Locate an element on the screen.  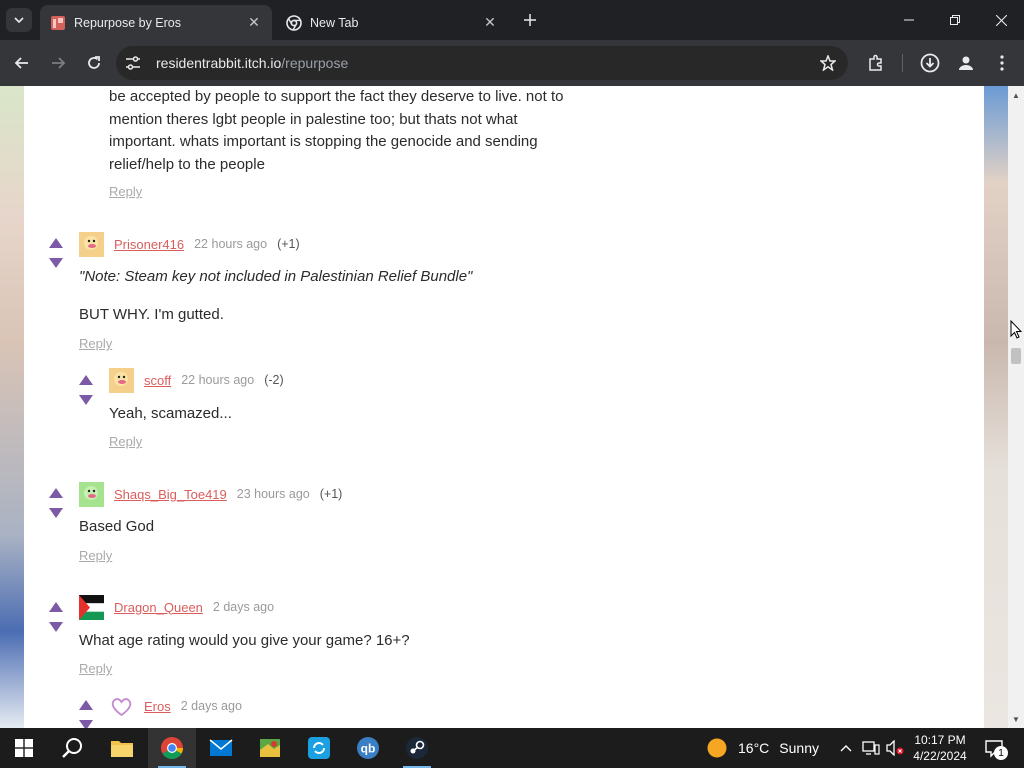
comment-score: (-2) is located at coordinates (274, 380).